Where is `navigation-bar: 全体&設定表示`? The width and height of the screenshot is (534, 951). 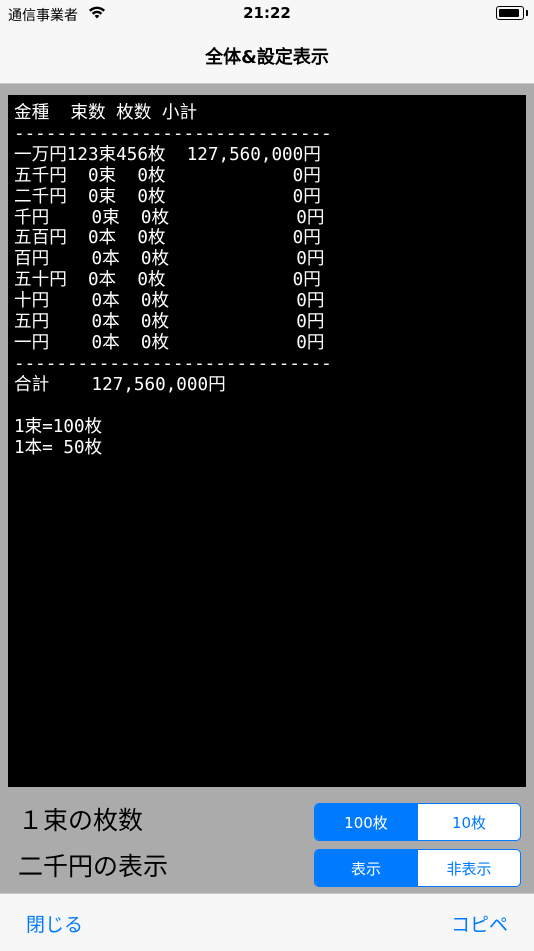 navigation-bar: 全体&設定表示 is located at coordinates (267, 56).